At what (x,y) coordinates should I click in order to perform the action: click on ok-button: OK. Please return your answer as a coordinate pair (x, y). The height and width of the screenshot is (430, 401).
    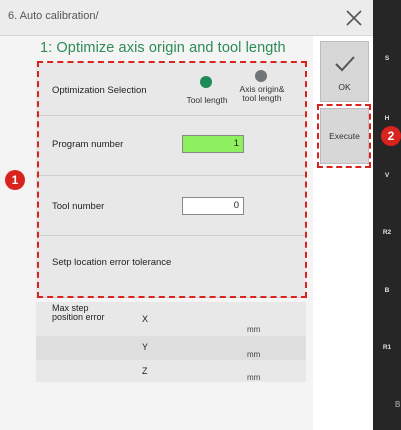
    Looking at the image, I should click on (344, 71).